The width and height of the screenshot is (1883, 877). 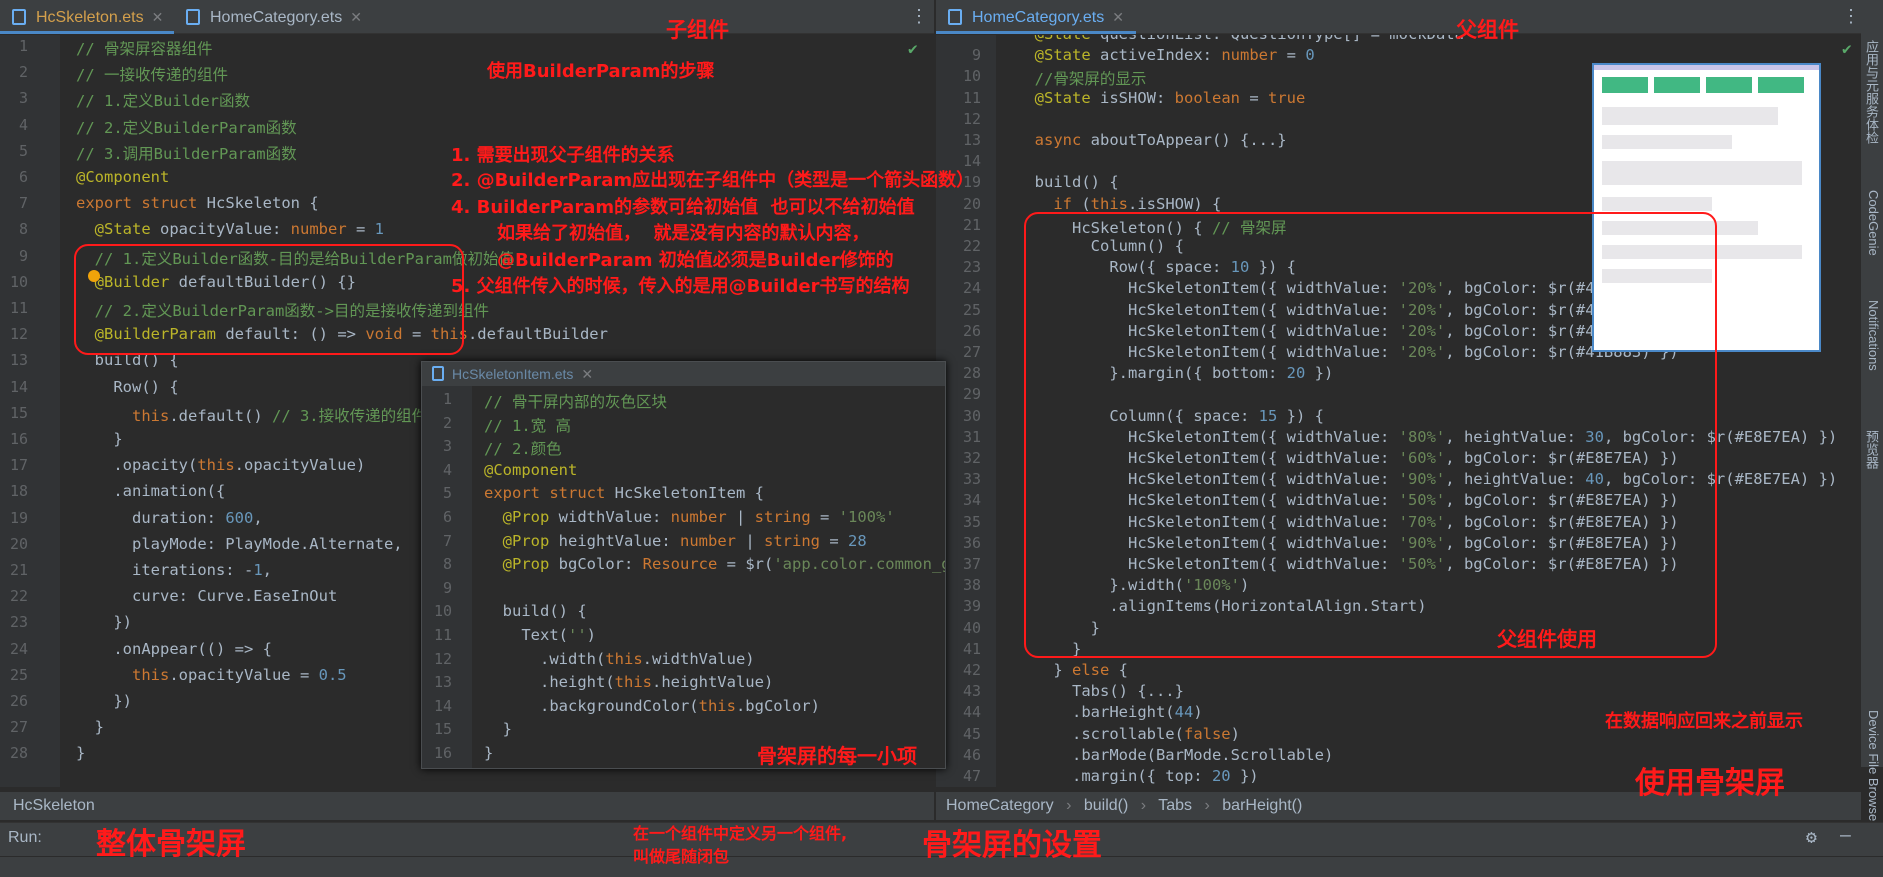 What do you see at coordinates (174, 570) in the screenshot?
I see `code-line: iterations: -1,` at bounding box center [174, 570].